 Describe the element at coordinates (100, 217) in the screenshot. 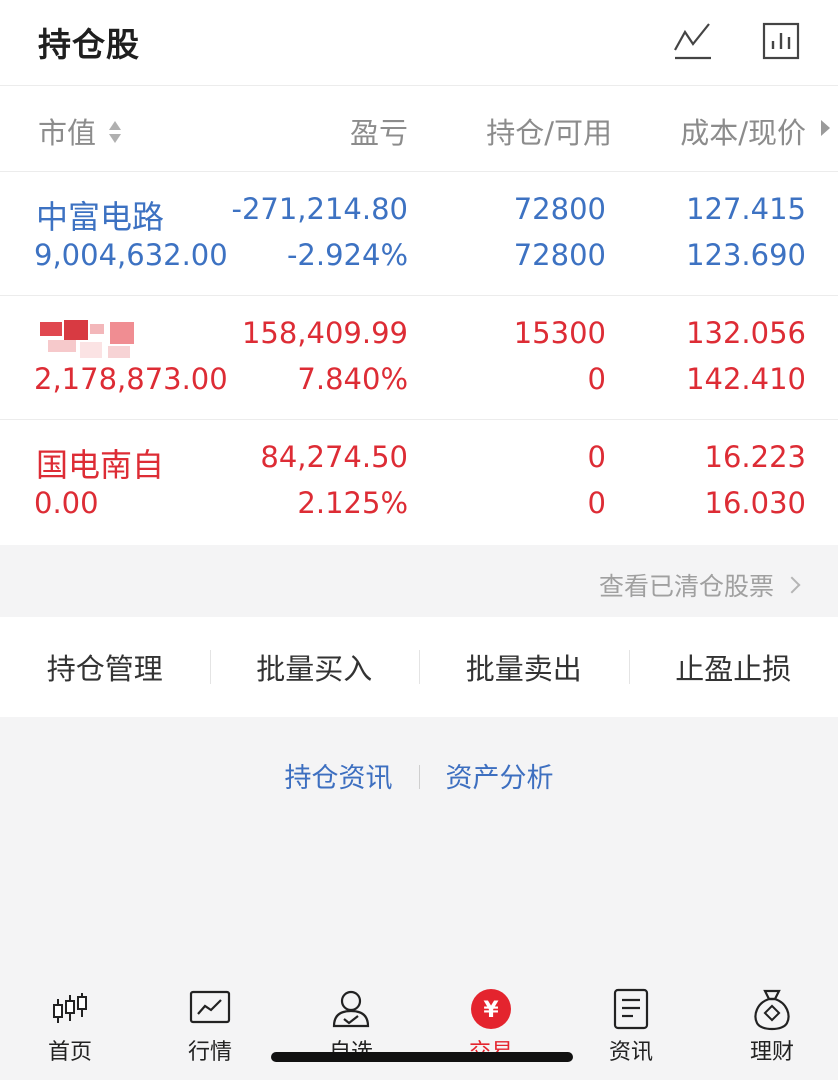

I see `stock-name: 中富电路` at that location.